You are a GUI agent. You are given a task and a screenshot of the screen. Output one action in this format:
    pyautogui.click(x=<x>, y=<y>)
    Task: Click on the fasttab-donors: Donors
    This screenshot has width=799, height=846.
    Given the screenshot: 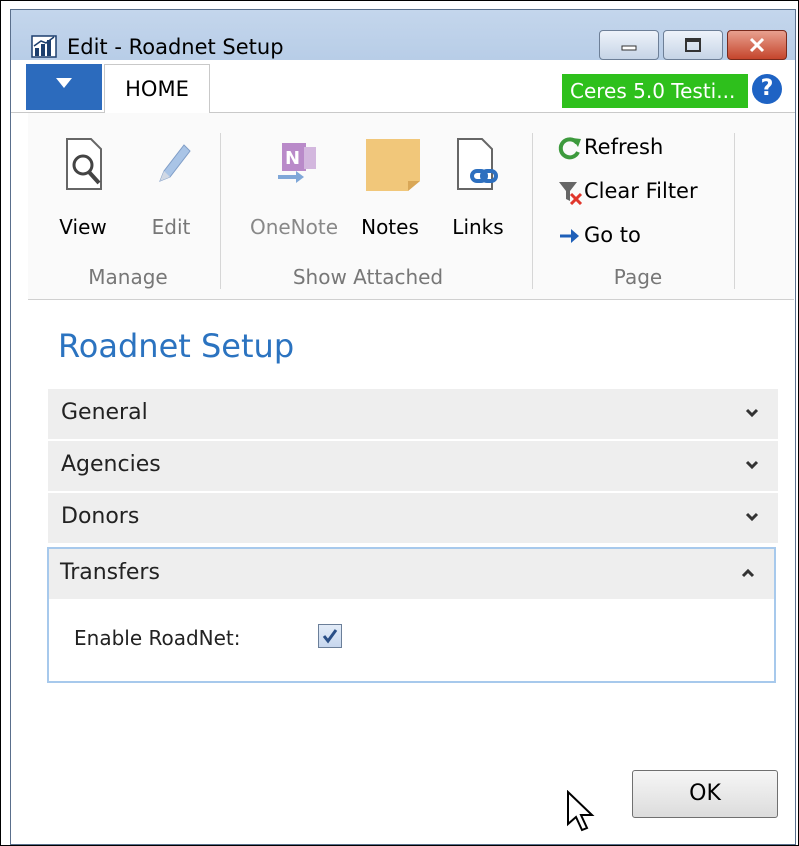 What is the action you would take?
    pyautogui.click(x=413, y=518)
    